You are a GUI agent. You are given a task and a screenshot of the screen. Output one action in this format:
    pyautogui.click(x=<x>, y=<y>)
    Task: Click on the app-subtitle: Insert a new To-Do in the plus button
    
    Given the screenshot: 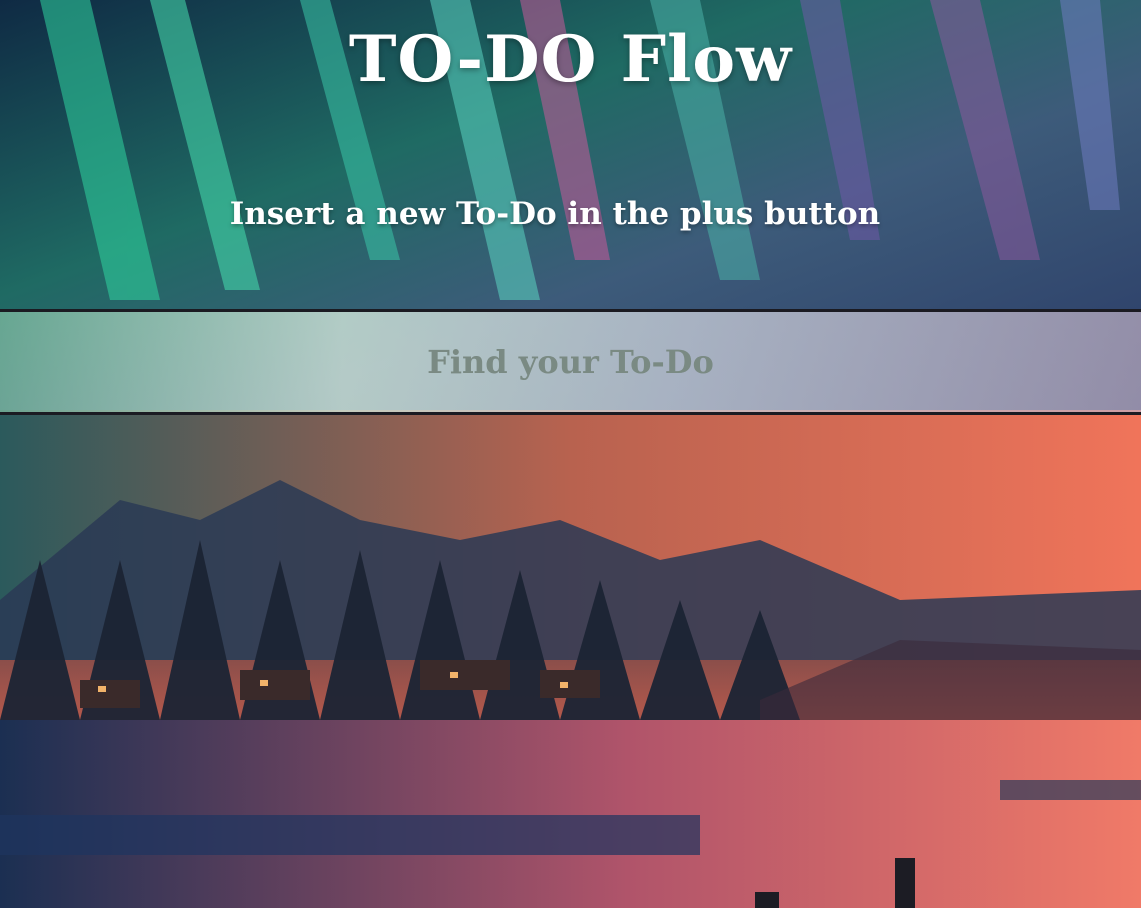 What is the action you would take?
    pyautogui.click(x=555, y=214)
    